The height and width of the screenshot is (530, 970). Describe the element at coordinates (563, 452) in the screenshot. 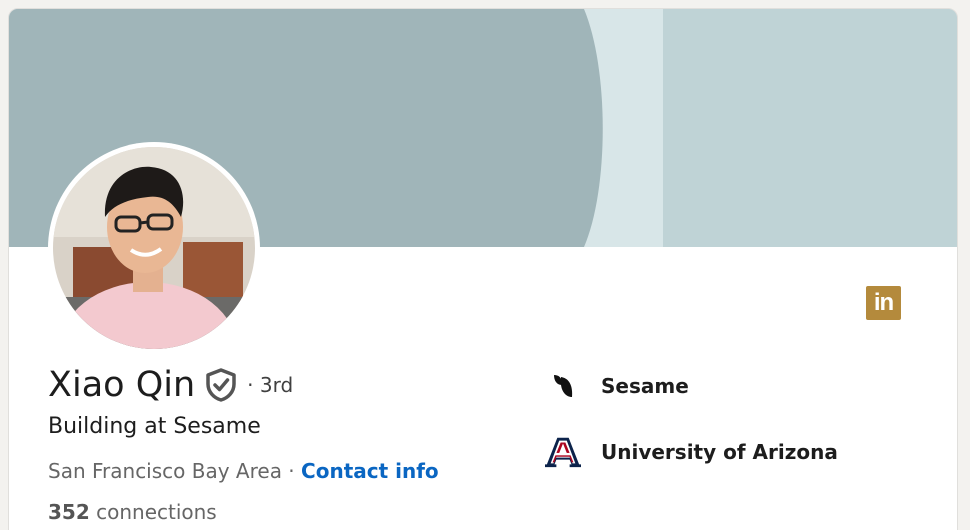

I see `university-of-arizona-logo-icon` at that location.